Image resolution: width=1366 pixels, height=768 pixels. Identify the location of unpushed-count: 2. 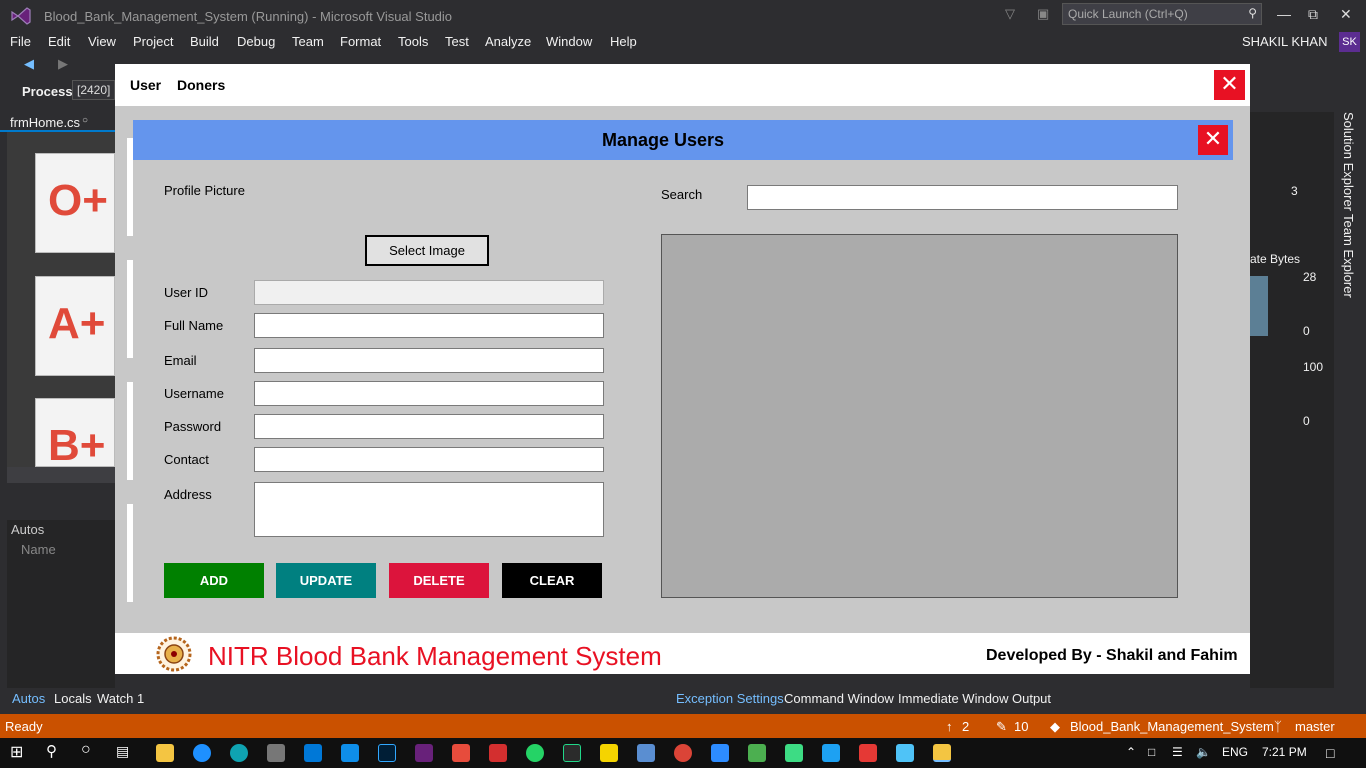
(965, 726).